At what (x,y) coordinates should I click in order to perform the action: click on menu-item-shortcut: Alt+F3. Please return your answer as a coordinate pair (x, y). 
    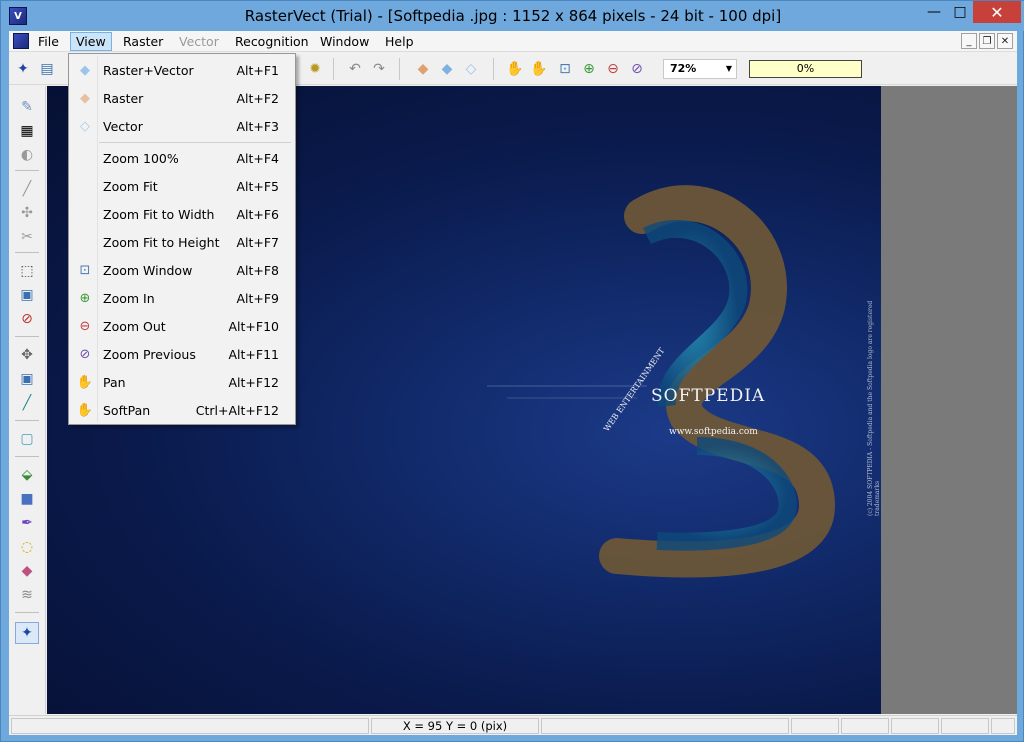
    Looking at the image, I should click on (257, 126).